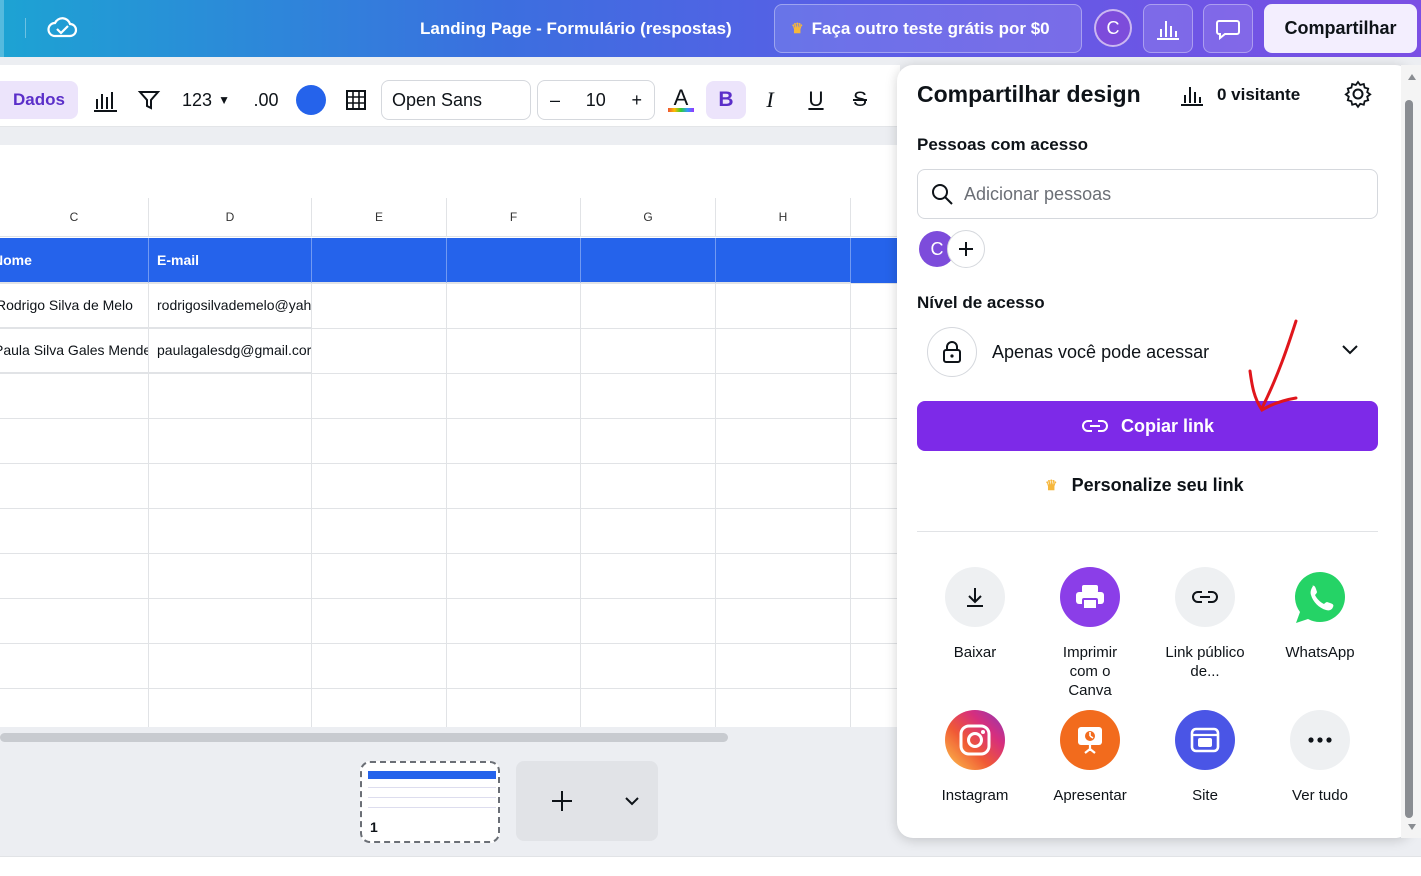 The height and width of the screenshot is (876, 1421). Describe the element at coordinates (1157, 485) in the screenshot. I see `personalize-link-label: Personalize seu link` at that location.